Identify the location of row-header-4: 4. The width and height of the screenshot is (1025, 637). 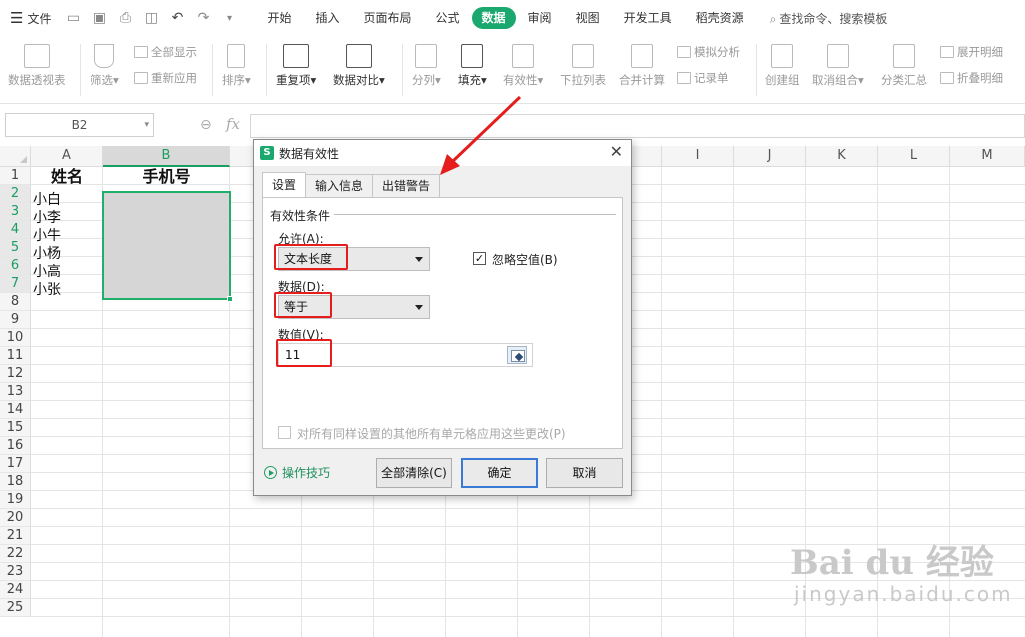
(15, 230).